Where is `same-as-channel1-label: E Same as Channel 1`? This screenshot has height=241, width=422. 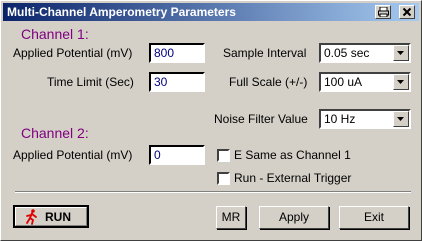 same-as-channel1-label: E Same as Channel 1 is located at coordinates (292, 155).